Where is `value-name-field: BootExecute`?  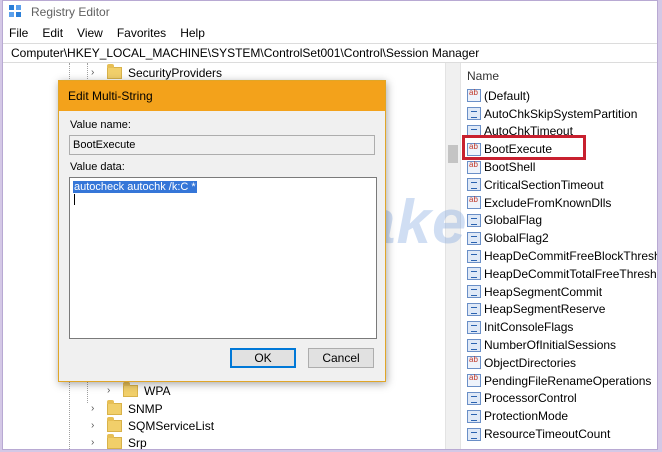
value-name-field: BootExecute is located at coordinates (222, 145).